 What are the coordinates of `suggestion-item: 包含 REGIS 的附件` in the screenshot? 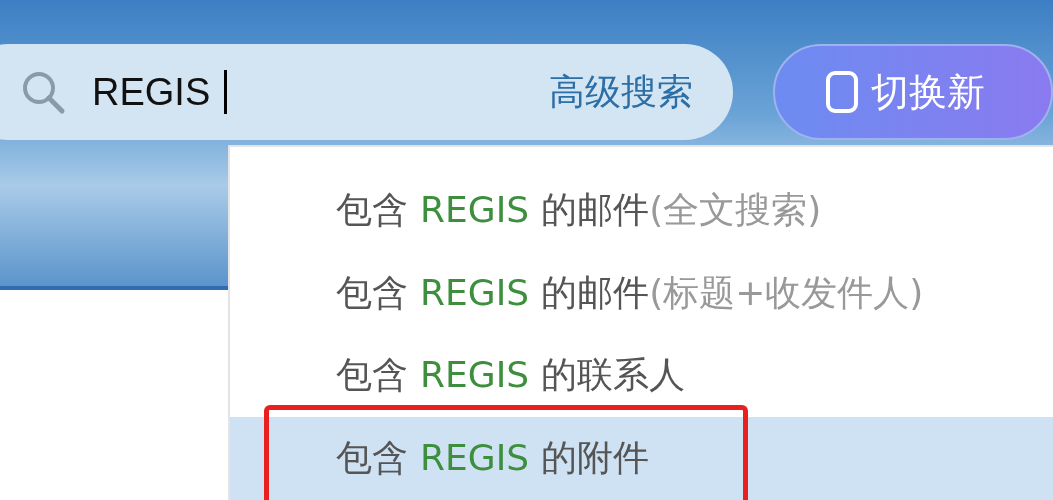 It's located at (641, 458).